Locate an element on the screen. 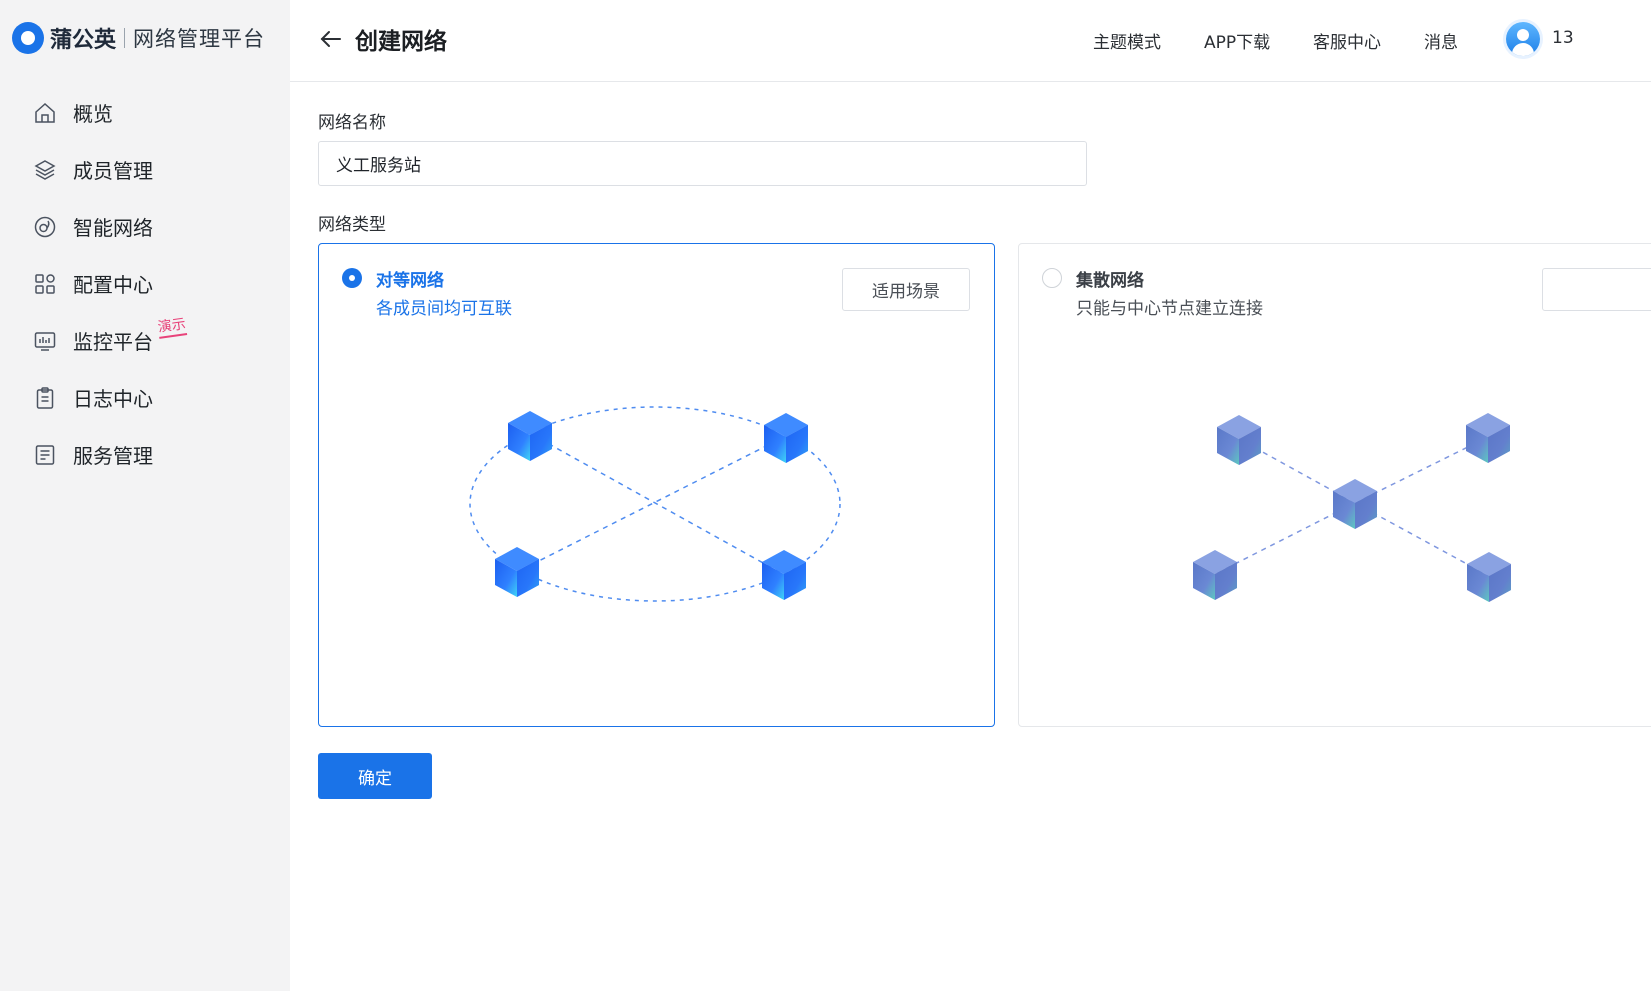 The height and width of the screenshot is (991, 1651). network-name-input is located at coordinates (702, 163).